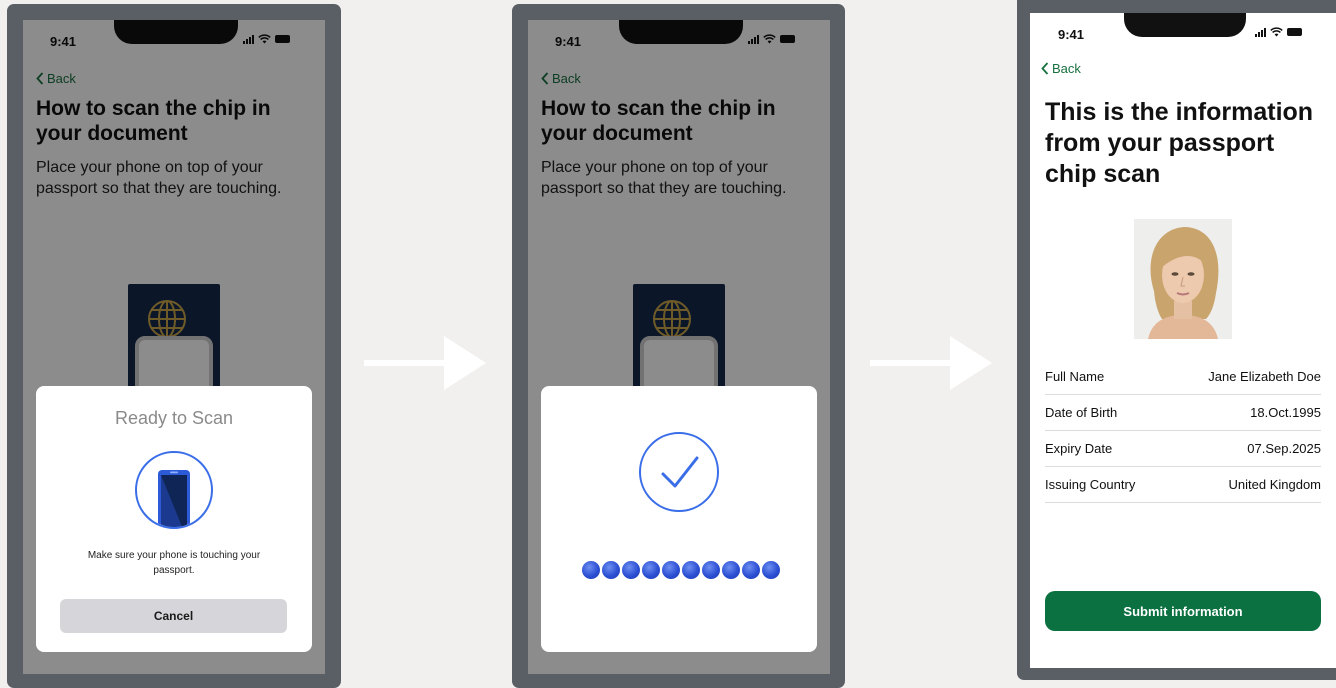  I want to click on back-label: Back, so click(1066, 68).